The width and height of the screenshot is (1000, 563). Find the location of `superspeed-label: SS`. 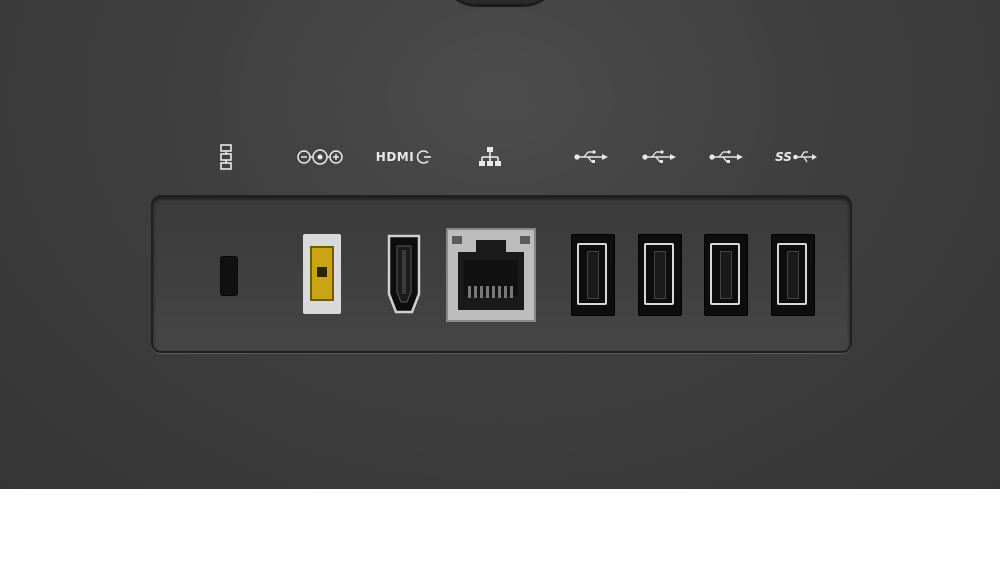

superspeed-label: SS is located at coordinates (783, 157).